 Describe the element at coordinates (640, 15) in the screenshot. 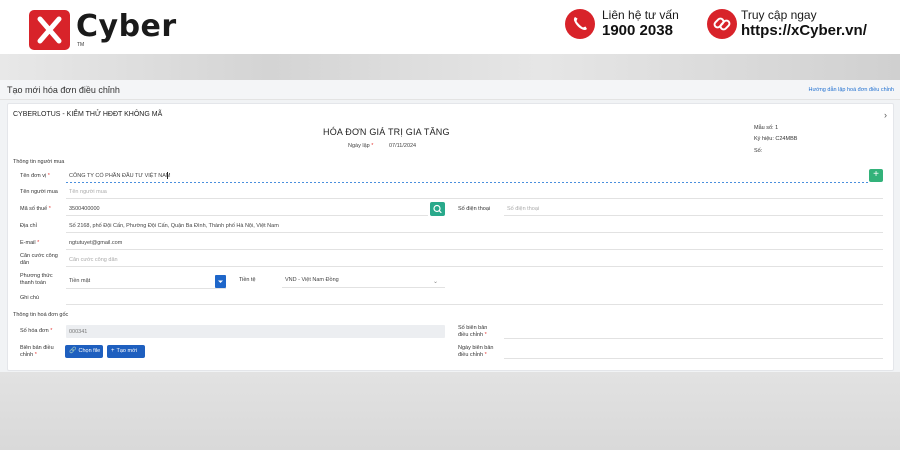

I see `hotline-label: Liên hệ tư vấn` at that location.